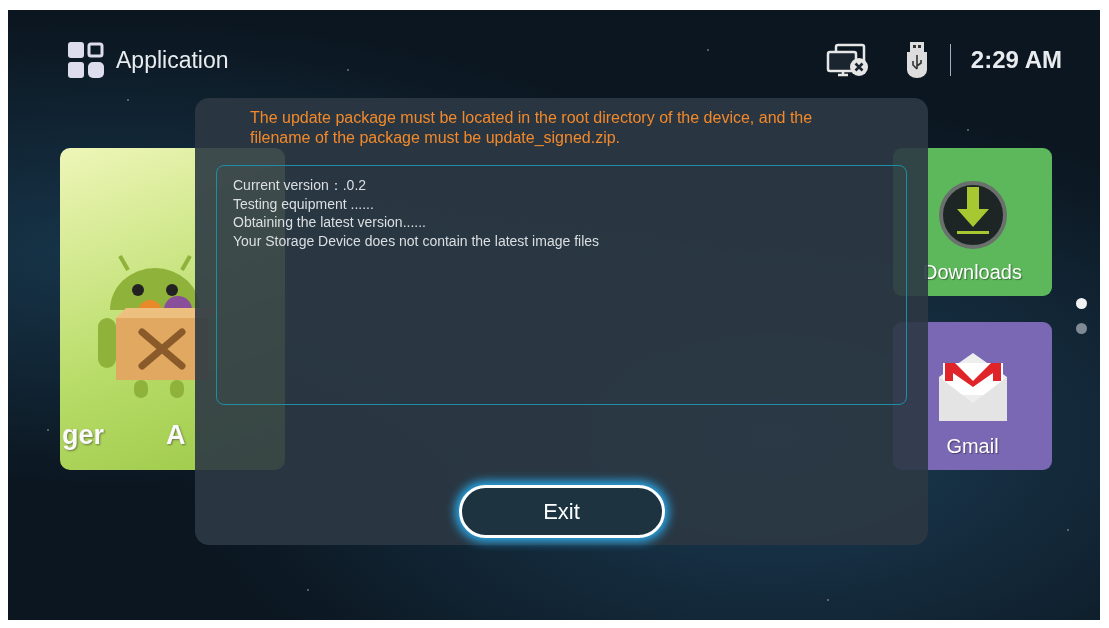 The height and width of the screenshot is (628, 1109). Describe the element at coordinates (1016, 60) in the screenshot. I see `clock-time: 2:29 AM` at that location.